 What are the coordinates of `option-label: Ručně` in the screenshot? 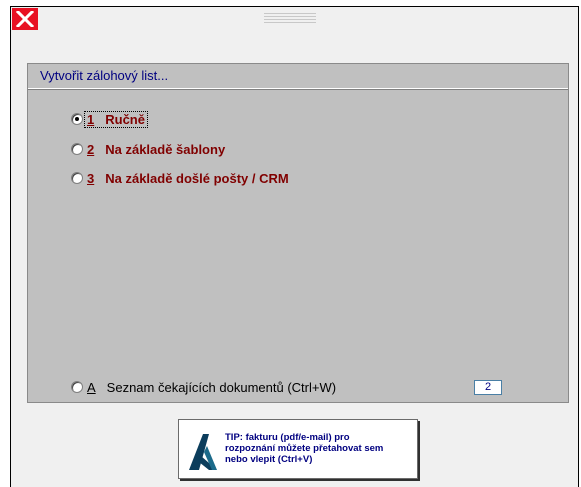 It's located at (125, 119).